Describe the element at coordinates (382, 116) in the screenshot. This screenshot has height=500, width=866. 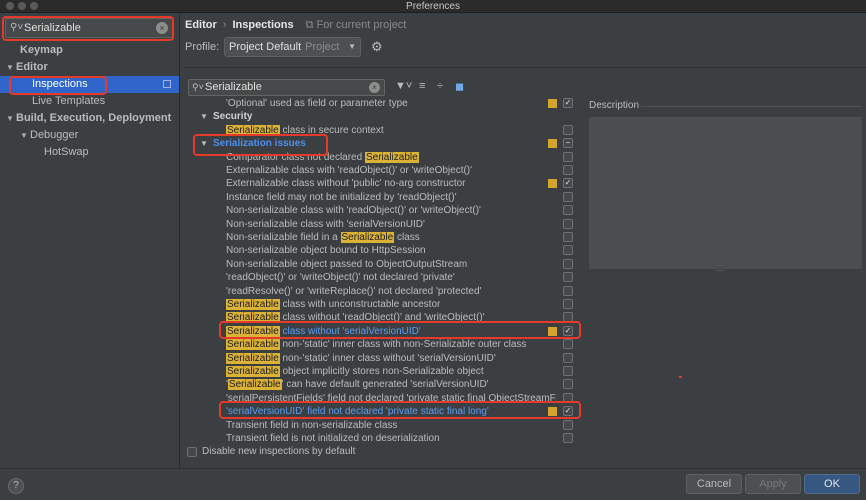
I see `inspection-category: ▼ Security` at that location.